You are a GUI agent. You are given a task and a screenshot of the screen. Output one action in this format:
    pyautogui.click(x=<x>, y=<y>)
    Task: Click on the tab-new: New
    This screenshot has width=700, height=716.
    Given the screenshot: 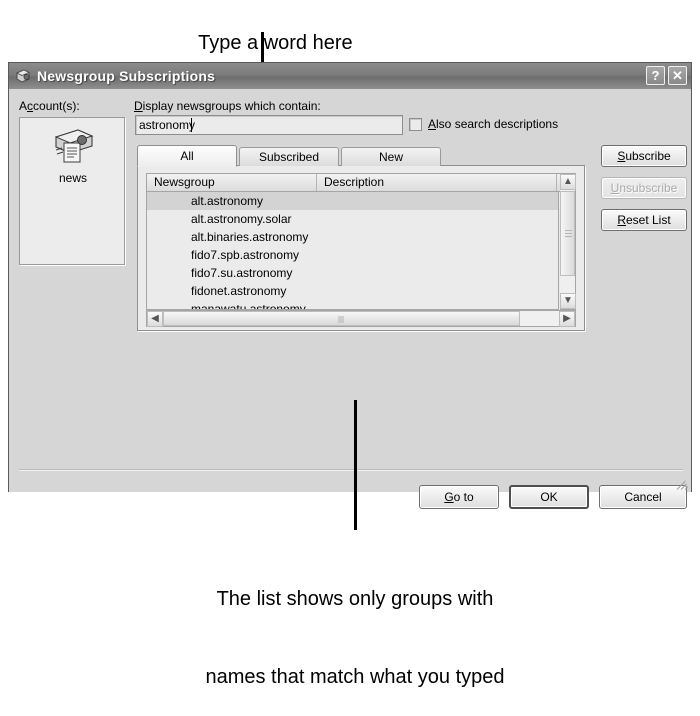 What is the action you would take?
    pyautogui.click(x=391, y=156)
    